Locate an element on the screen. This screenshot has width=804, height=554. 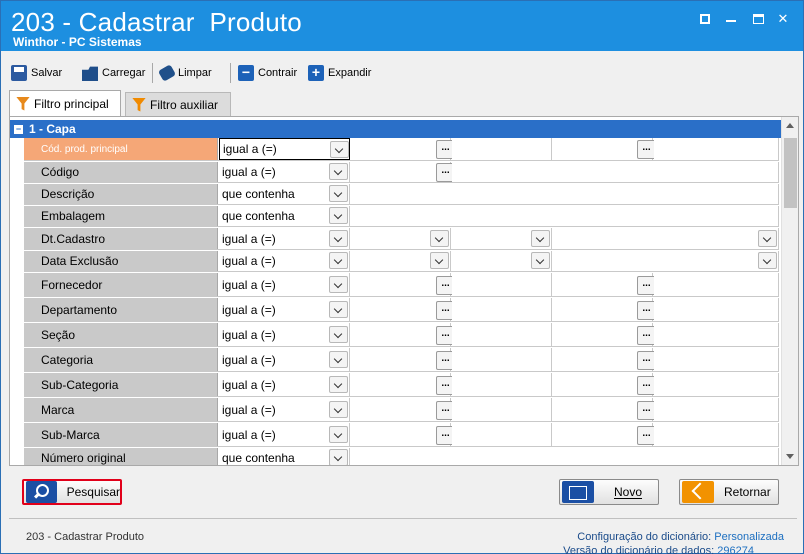
scroll-thumb is located at coordinates (790, 173).